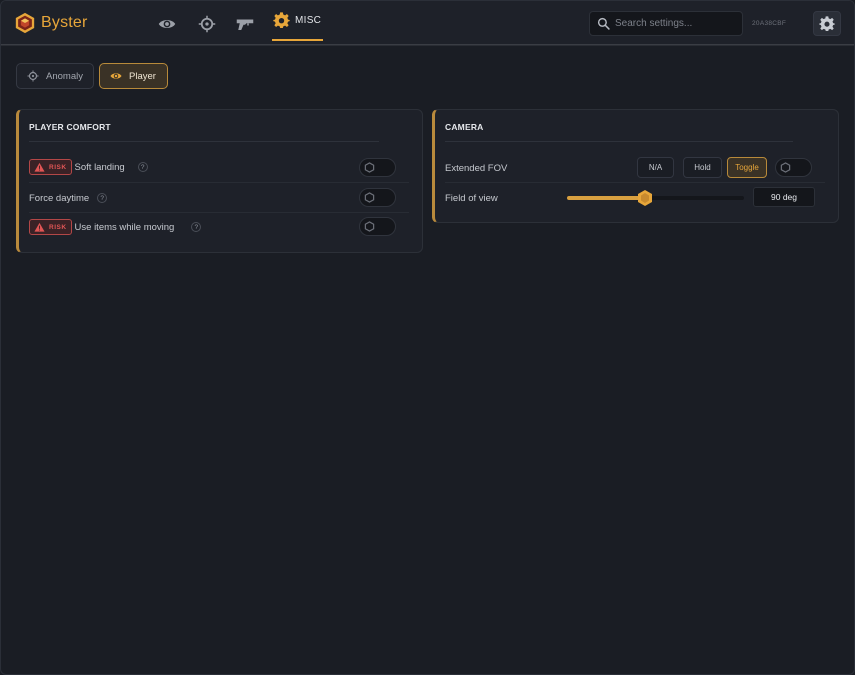 The image size is (855, 675). I want to click on mode-hold-button: Hold, so click(702, 167).